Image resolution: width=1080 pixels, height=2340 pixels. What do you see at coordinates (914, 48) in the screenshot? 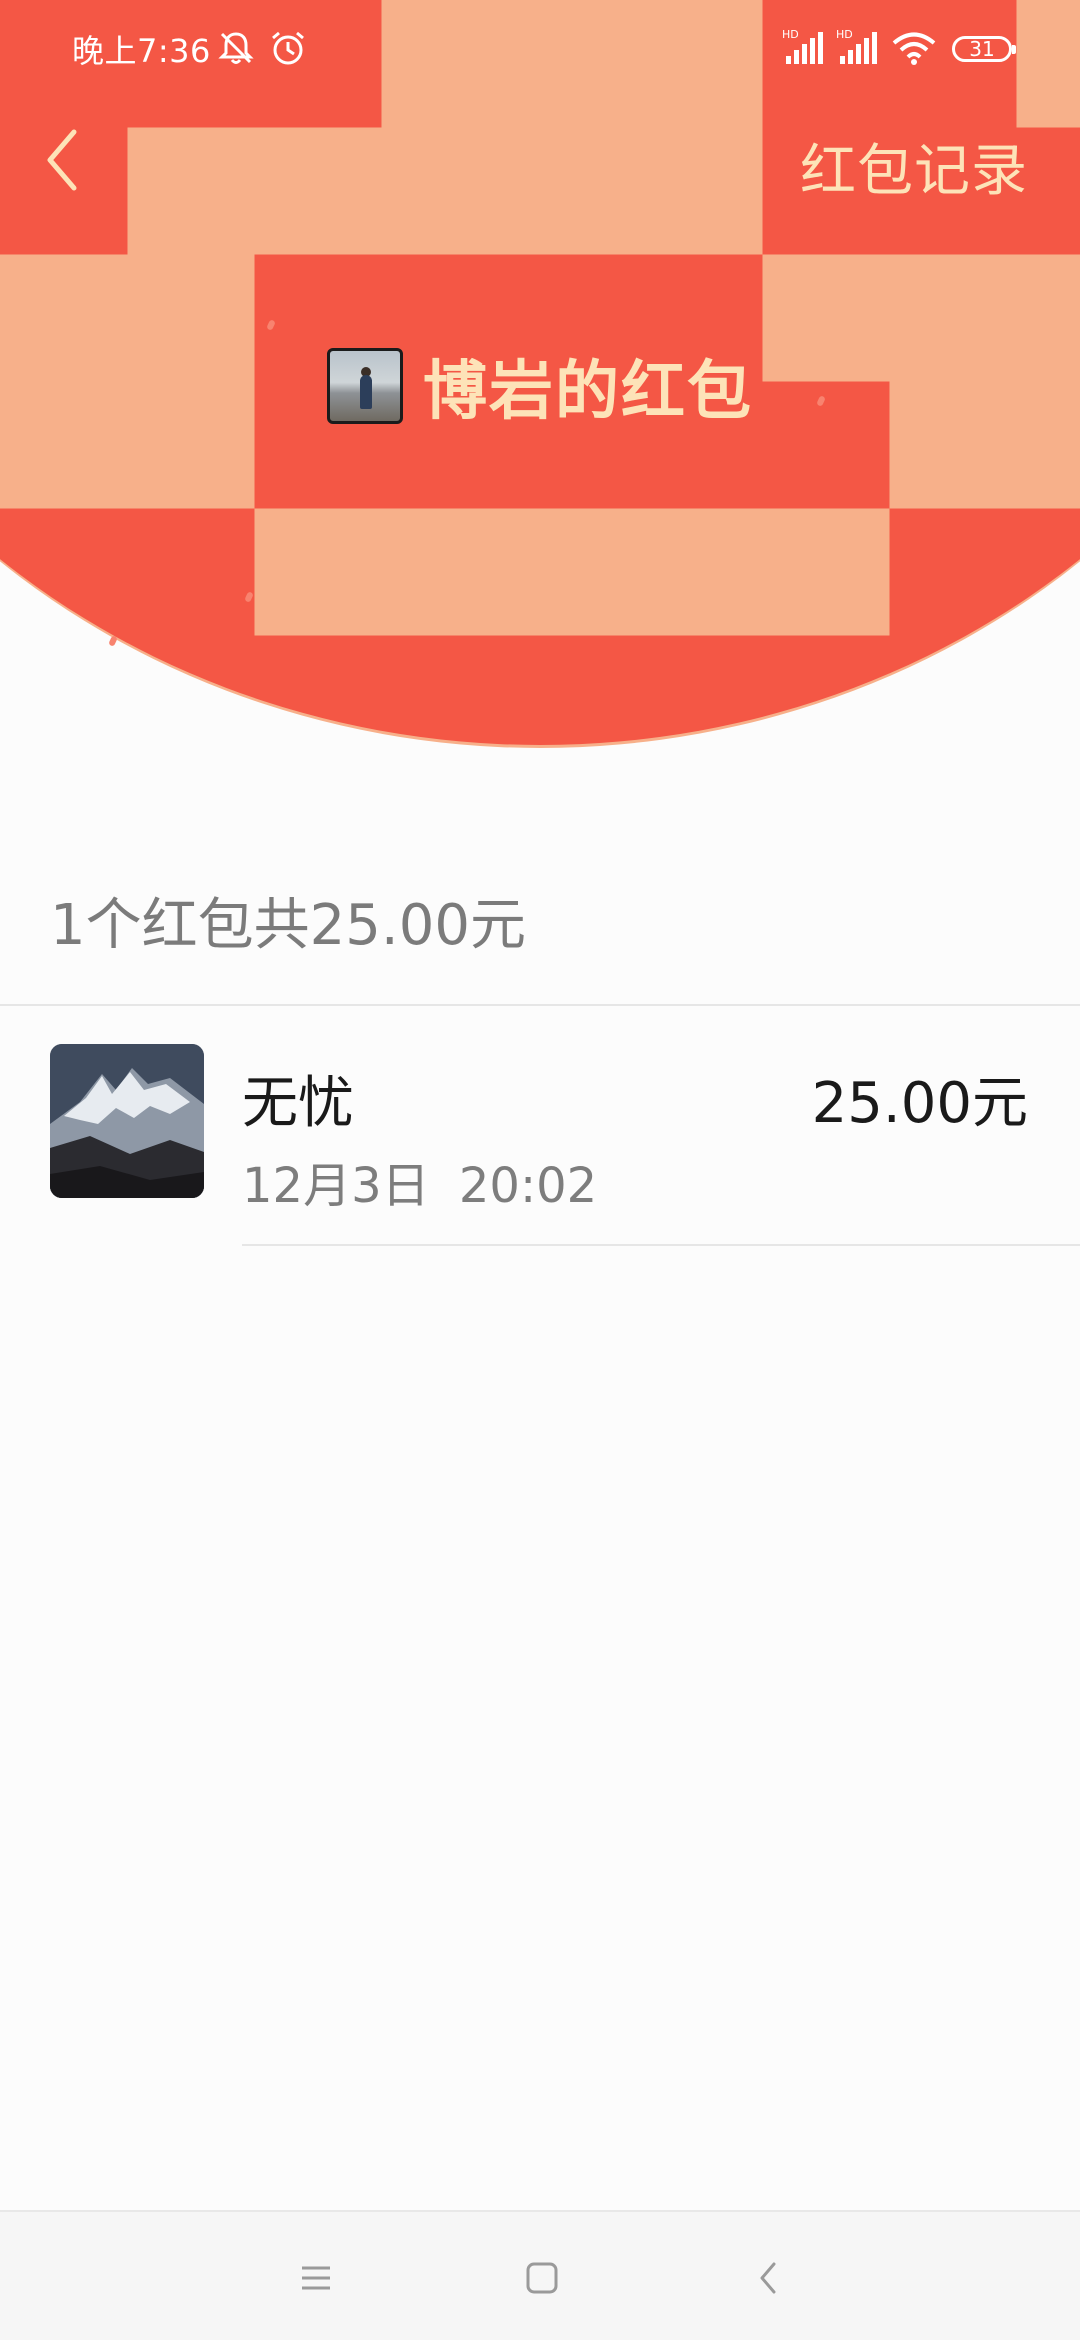
I see `wifi-icon` at bounding box center [914, 48].